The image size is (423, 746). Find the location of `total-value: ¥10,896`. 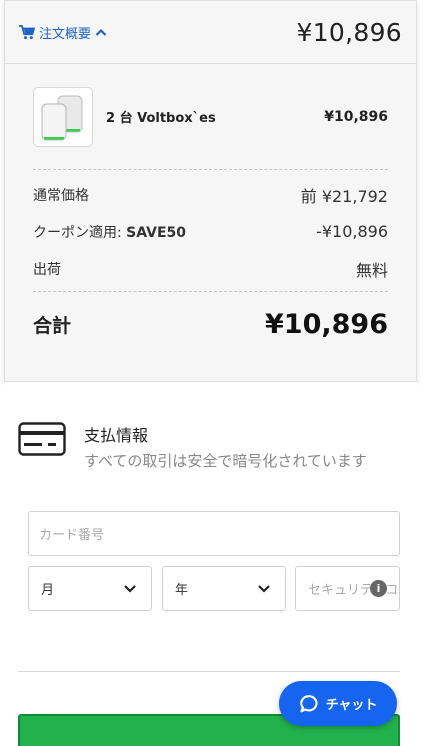

total-value: ¥10,896 is located at coordinates (326, 324).